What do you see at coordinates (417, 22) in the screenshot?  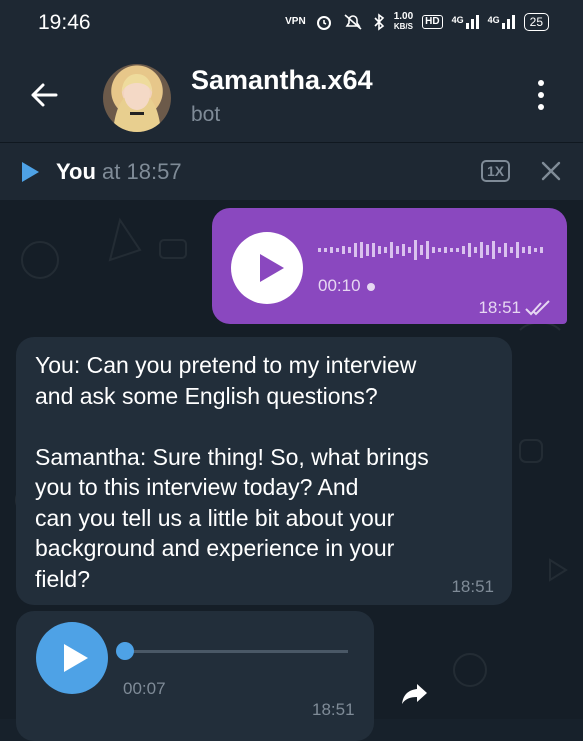 I see `status-icons: VPN 1.00 KB/S HD 4G 4G 25` at bounding box center [417, 22].